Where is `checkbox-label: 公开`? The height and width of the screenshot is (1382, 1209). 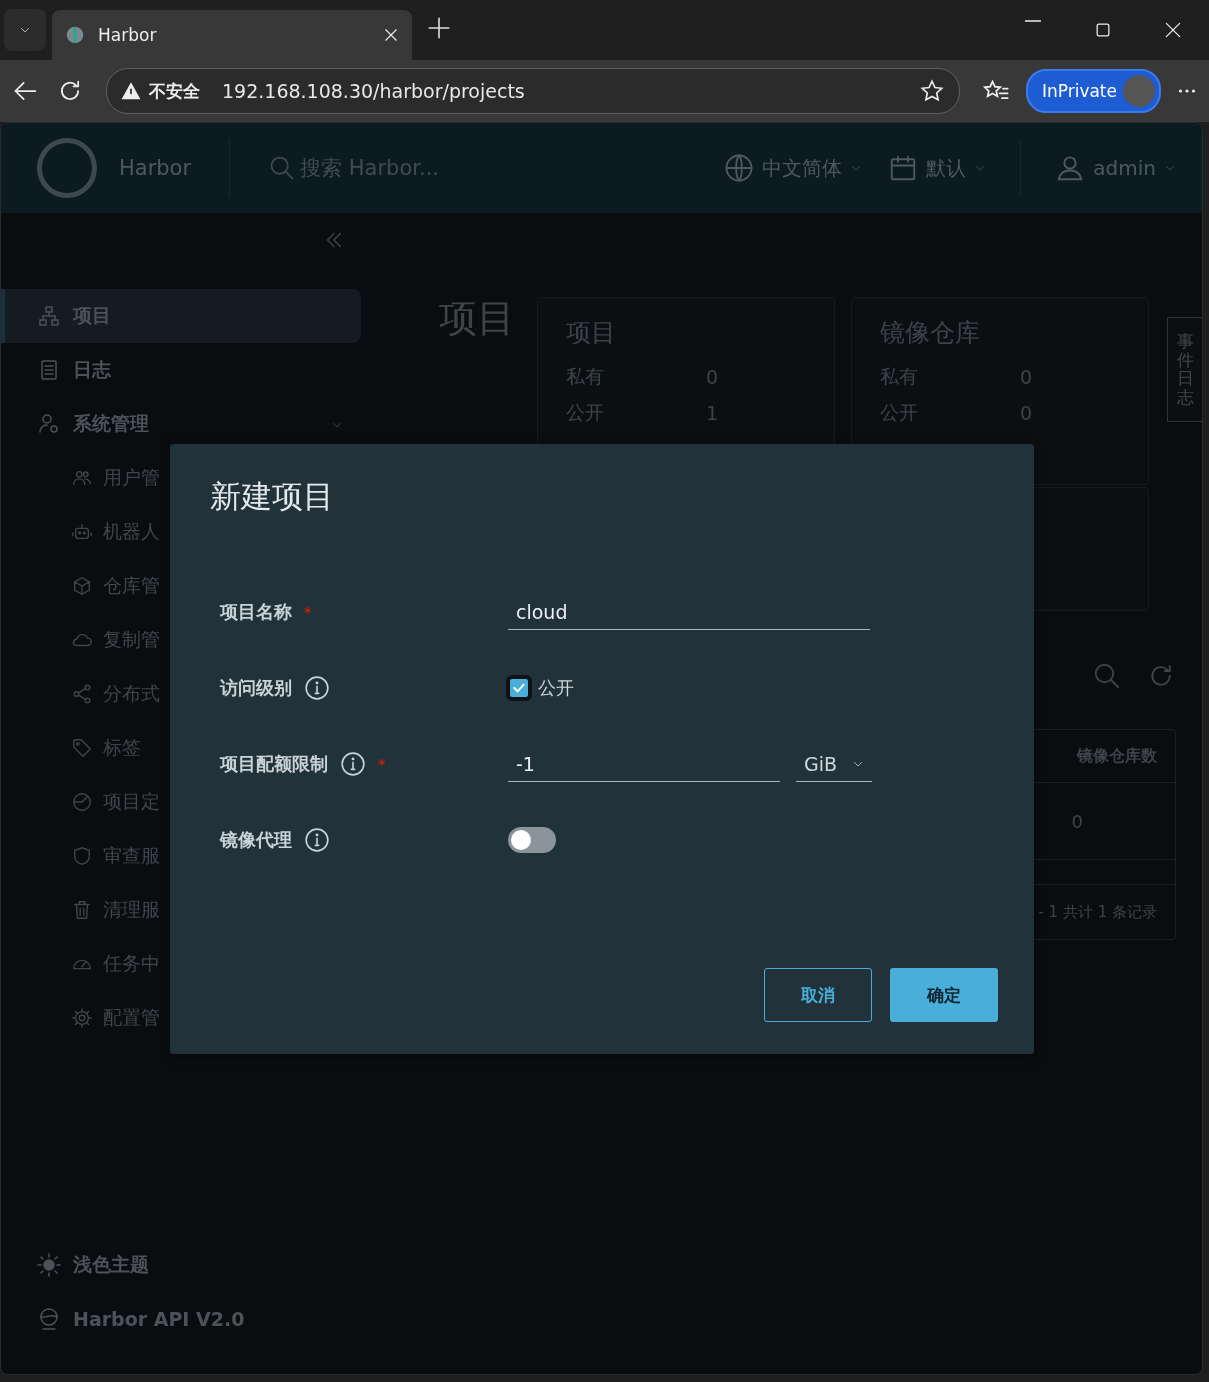
checkbox-label: 公开 is located at coordinates (556, 688).